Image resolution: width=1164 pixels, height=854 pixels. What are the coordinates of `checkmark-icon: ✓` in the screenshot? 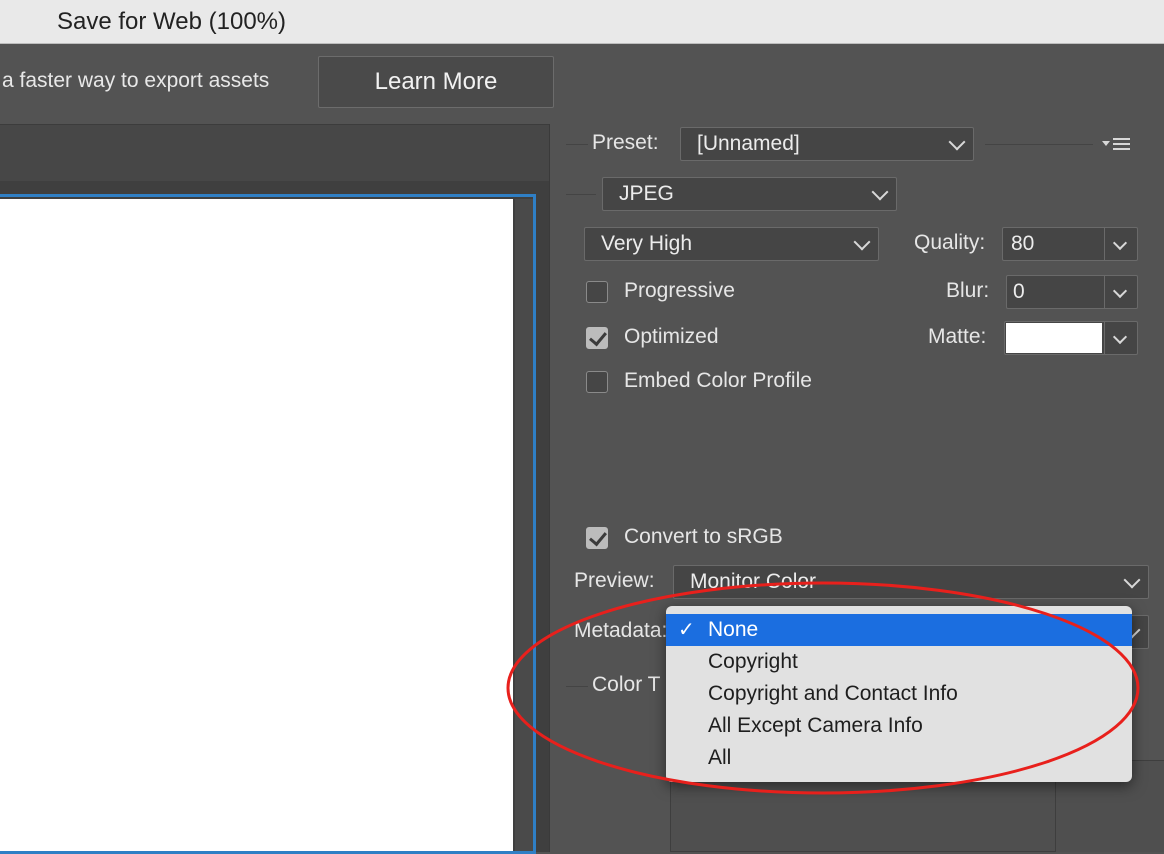 It's located at (686, 630).